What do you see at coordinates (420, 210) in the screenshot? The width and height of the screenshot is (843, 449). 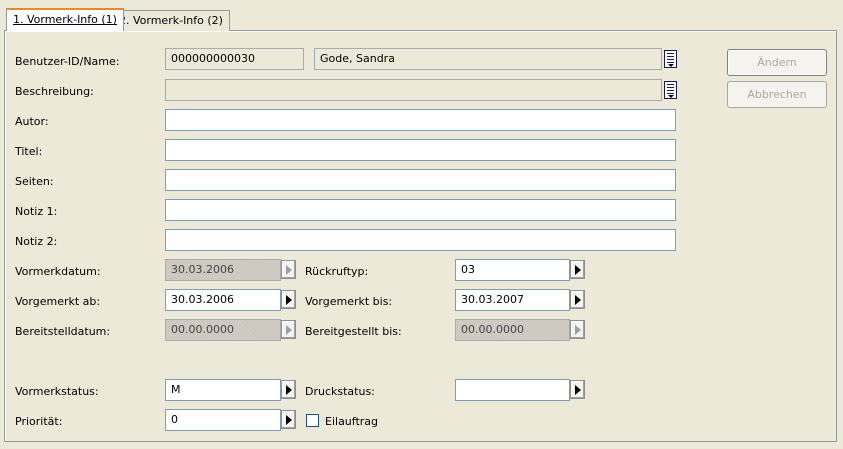 I see `notiz-1-input` at bounding box center [420, 210].